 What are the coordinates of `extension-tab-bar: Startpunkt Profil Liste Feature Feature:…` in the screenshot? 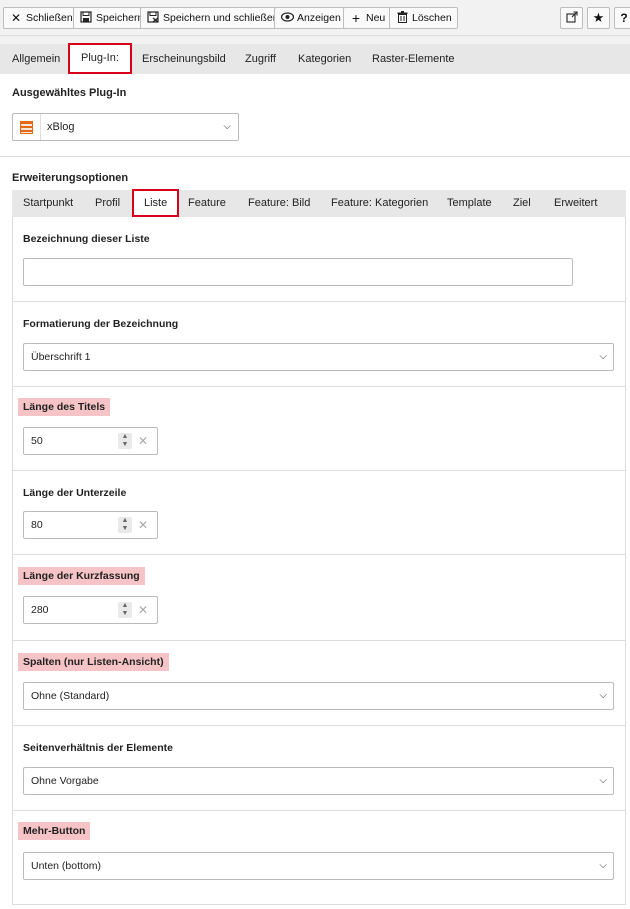 It's located at (319, 203).